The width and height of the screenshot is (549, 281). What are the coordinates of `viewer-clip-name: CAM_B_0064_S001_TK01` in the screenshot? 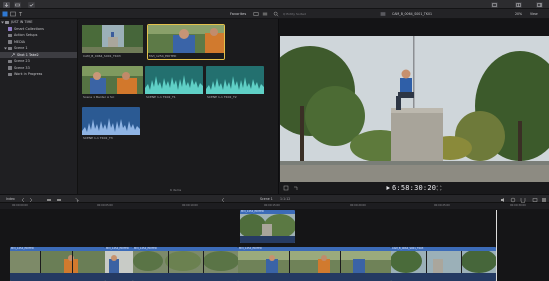 It's located at (412, 14).